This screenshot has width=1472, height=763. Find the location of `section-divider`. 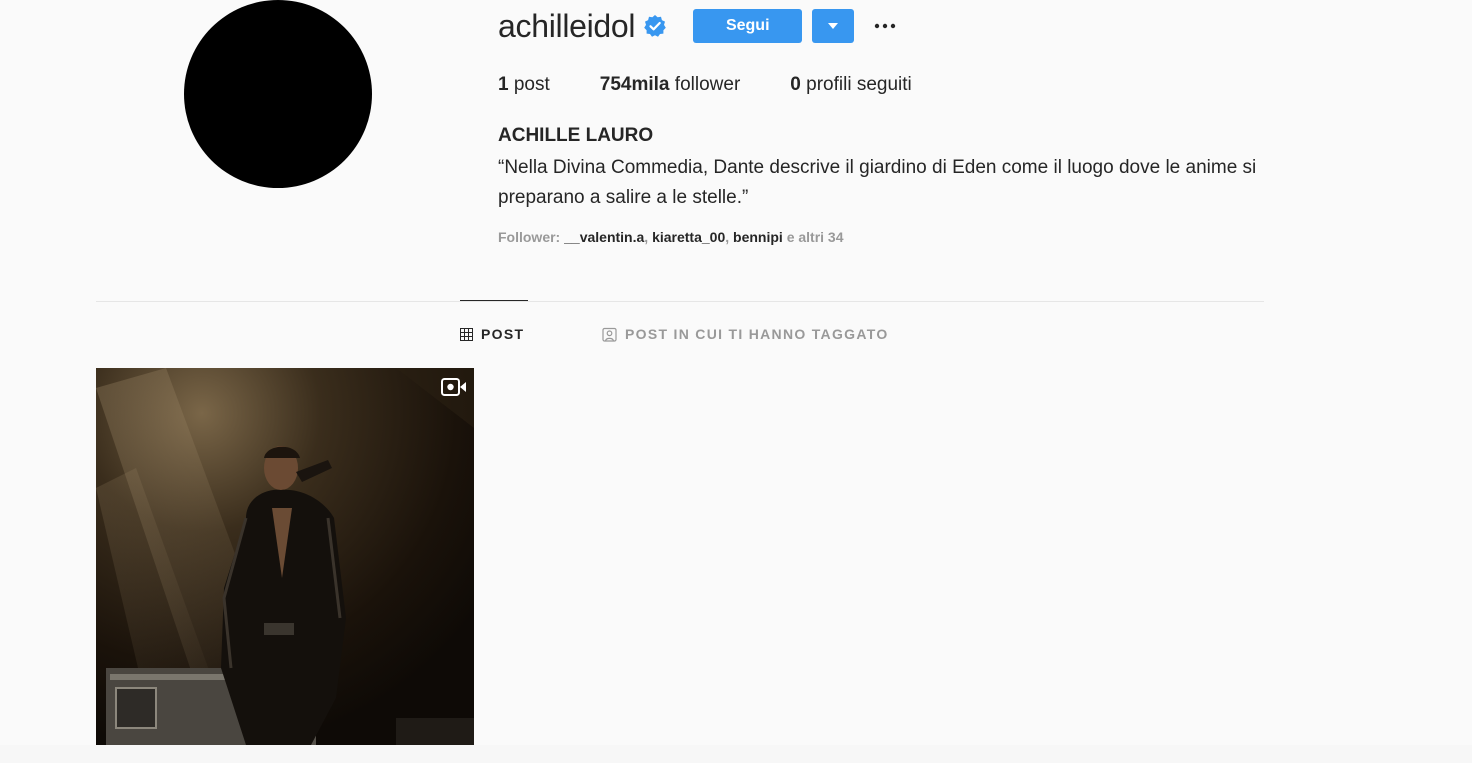

section-divider is located at coordinates (680, 301).